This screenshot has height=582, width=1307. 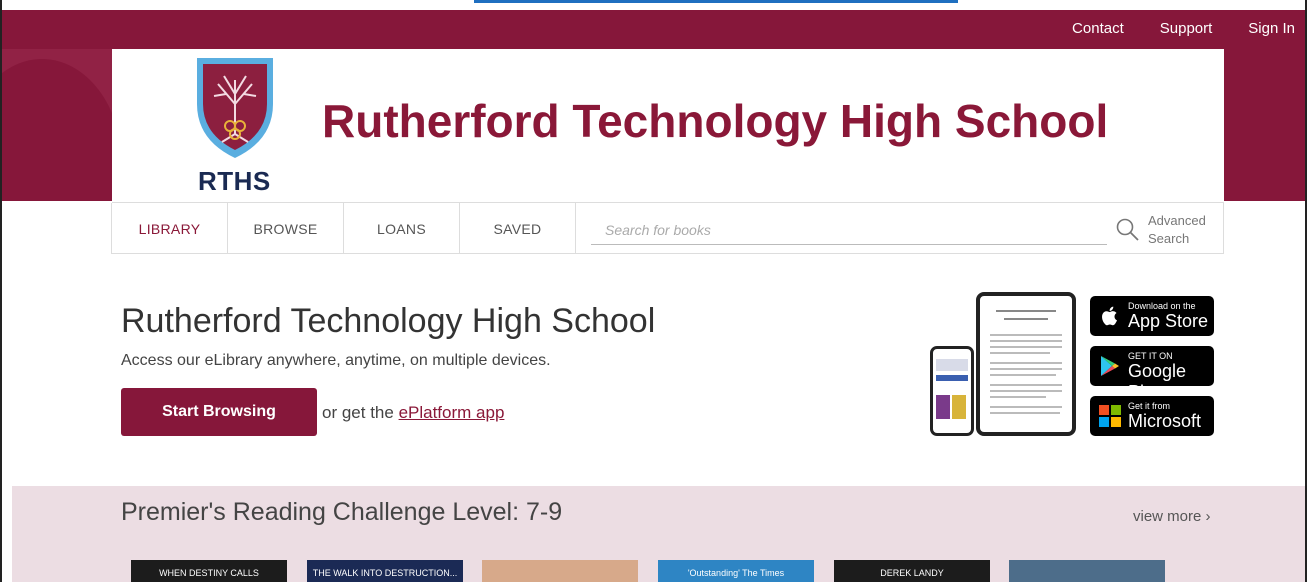 I want to click on top-links: Contact Support Sign In, so click(x=1183, y=28).